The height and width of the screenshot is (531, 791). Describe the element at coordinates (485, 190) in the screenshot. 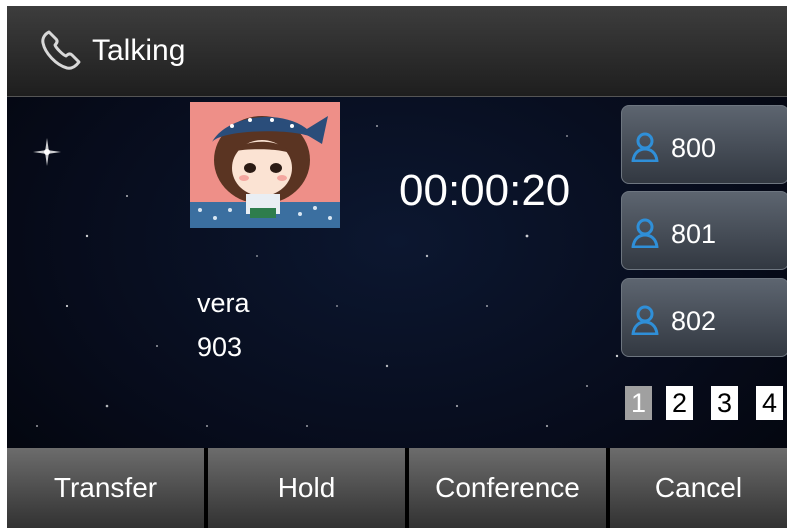

I see `call-timer: 00:00:20` at that location.